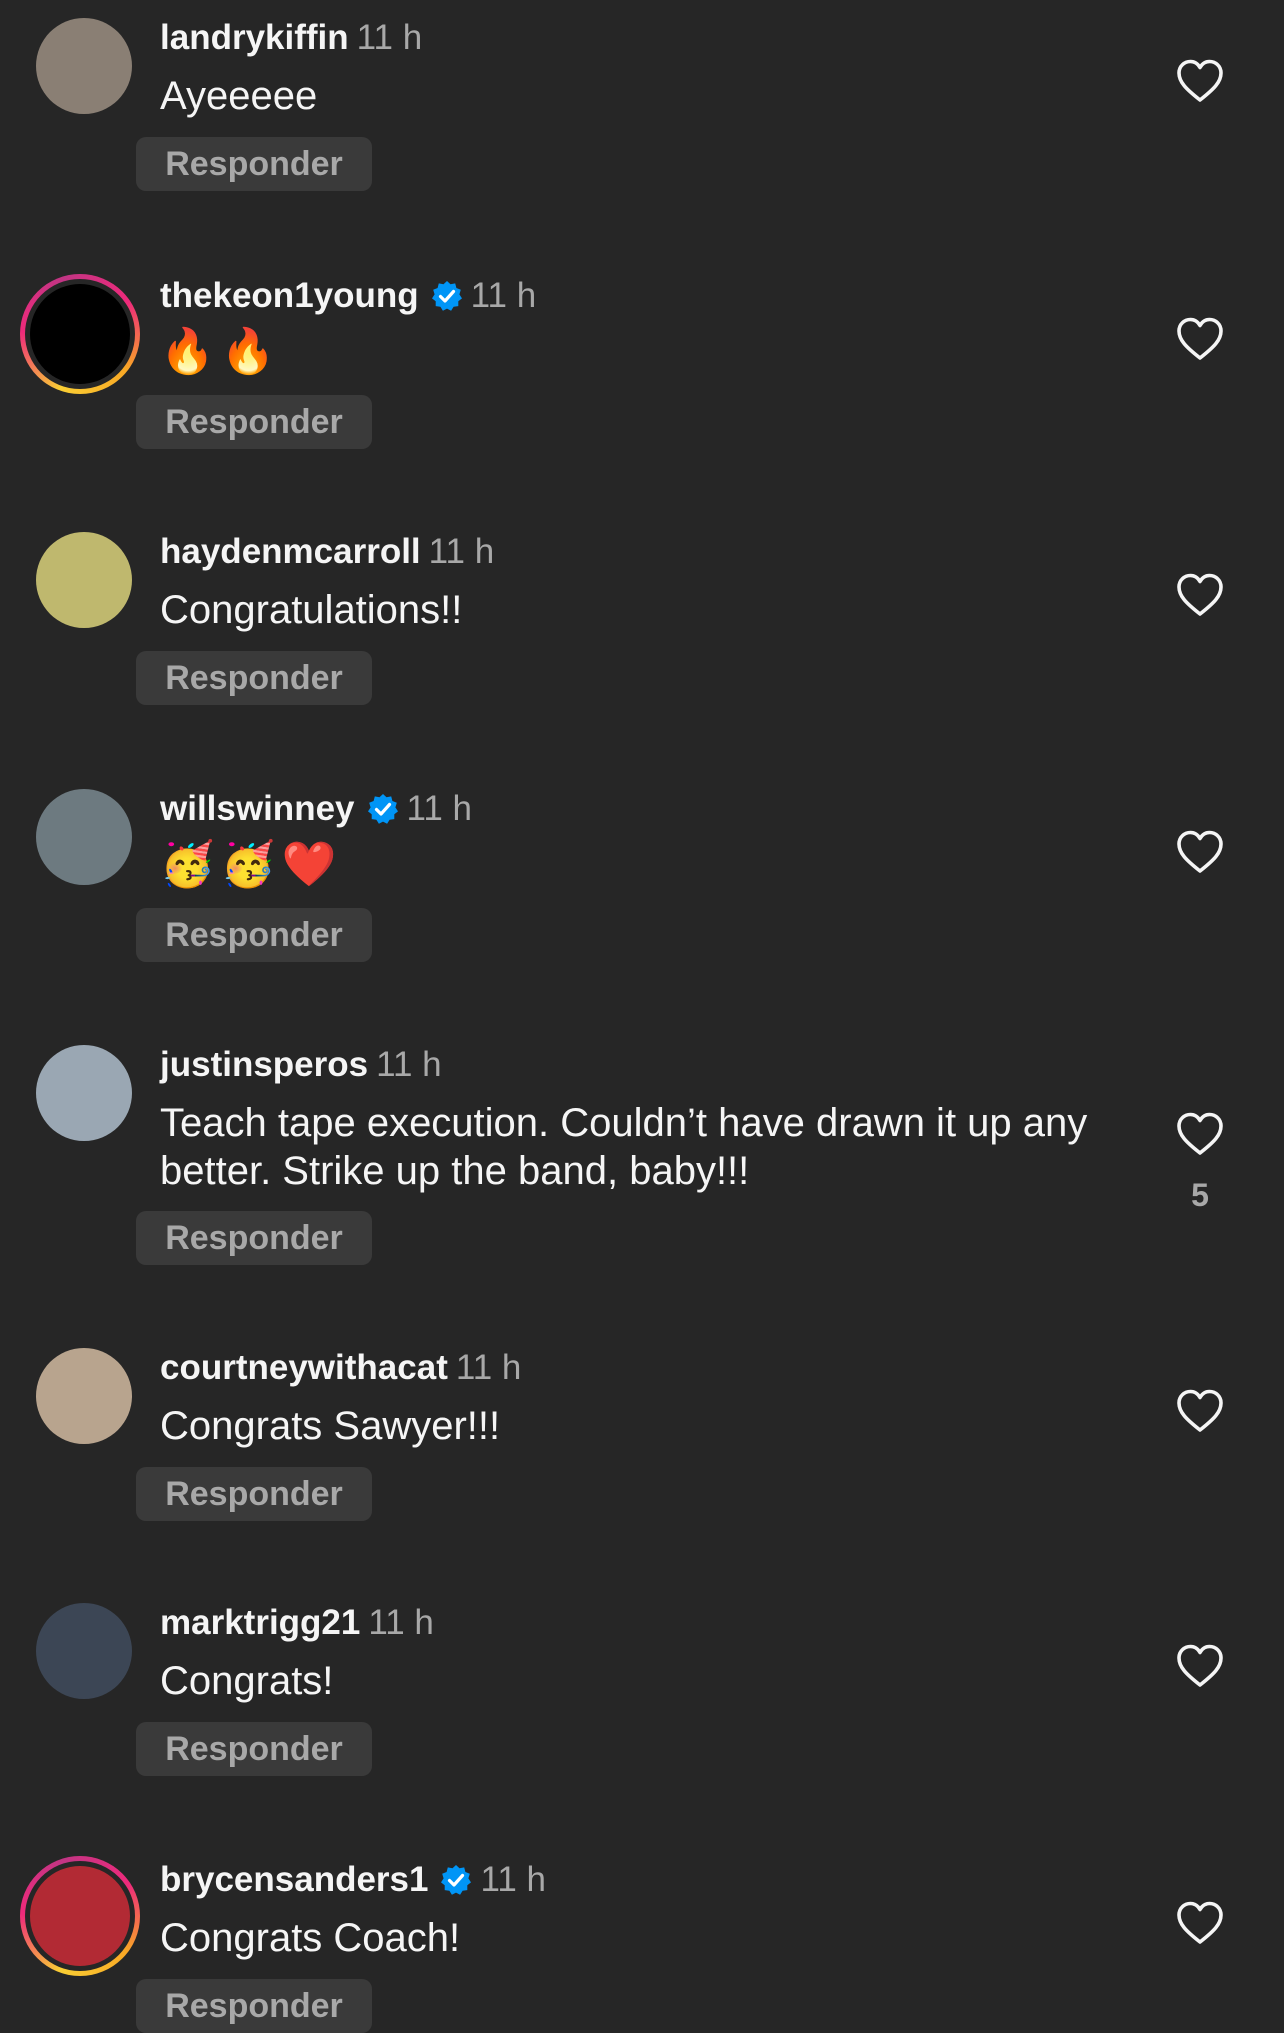 The image size is (1284, 2033). I want to click on username-link: haydenmcarroll, so click(290, 551).